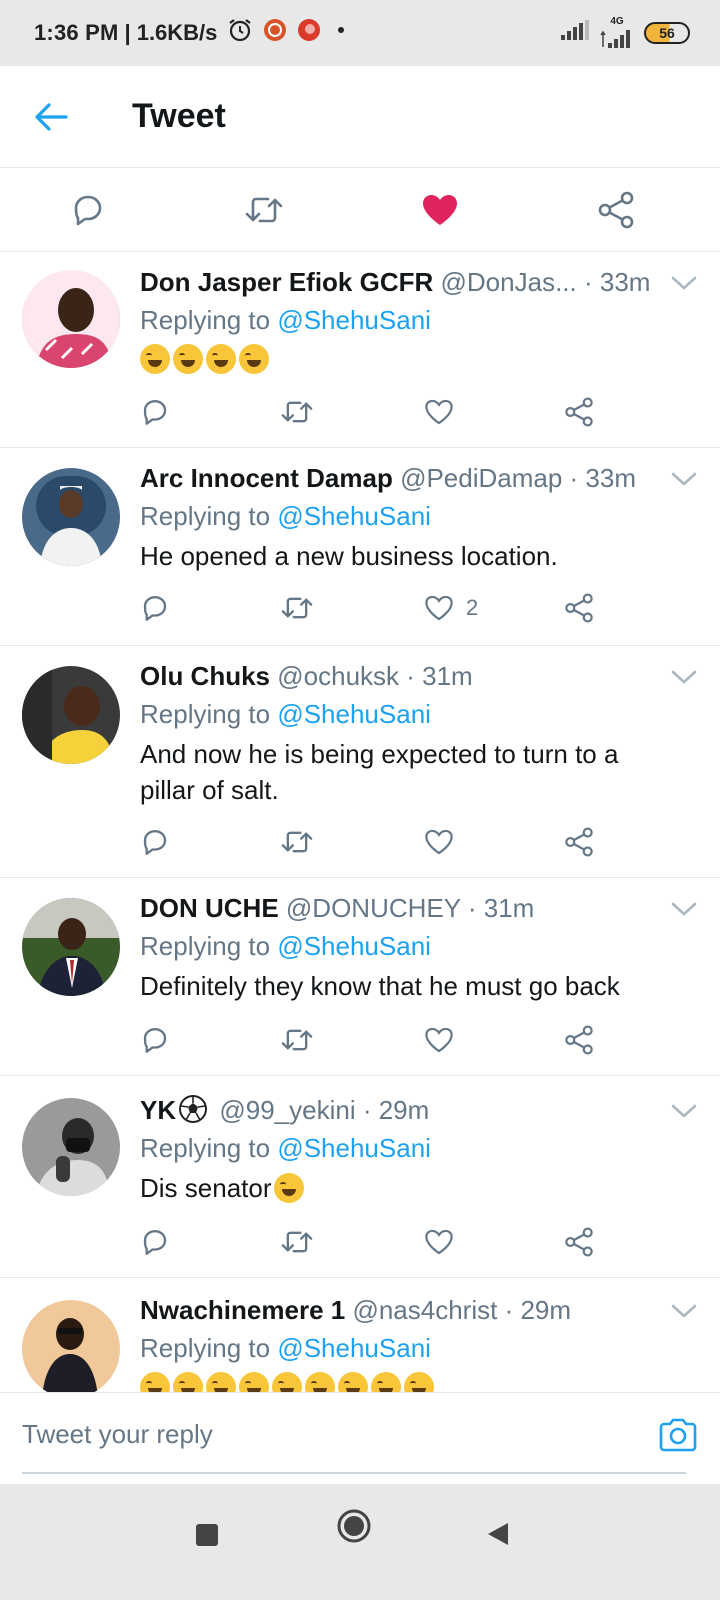 This screenshot has height=1600, width=720. Describe the element at coordinates (405, 1188) in the screenshot. I see `reply-text-row: Dis senator` at that location.